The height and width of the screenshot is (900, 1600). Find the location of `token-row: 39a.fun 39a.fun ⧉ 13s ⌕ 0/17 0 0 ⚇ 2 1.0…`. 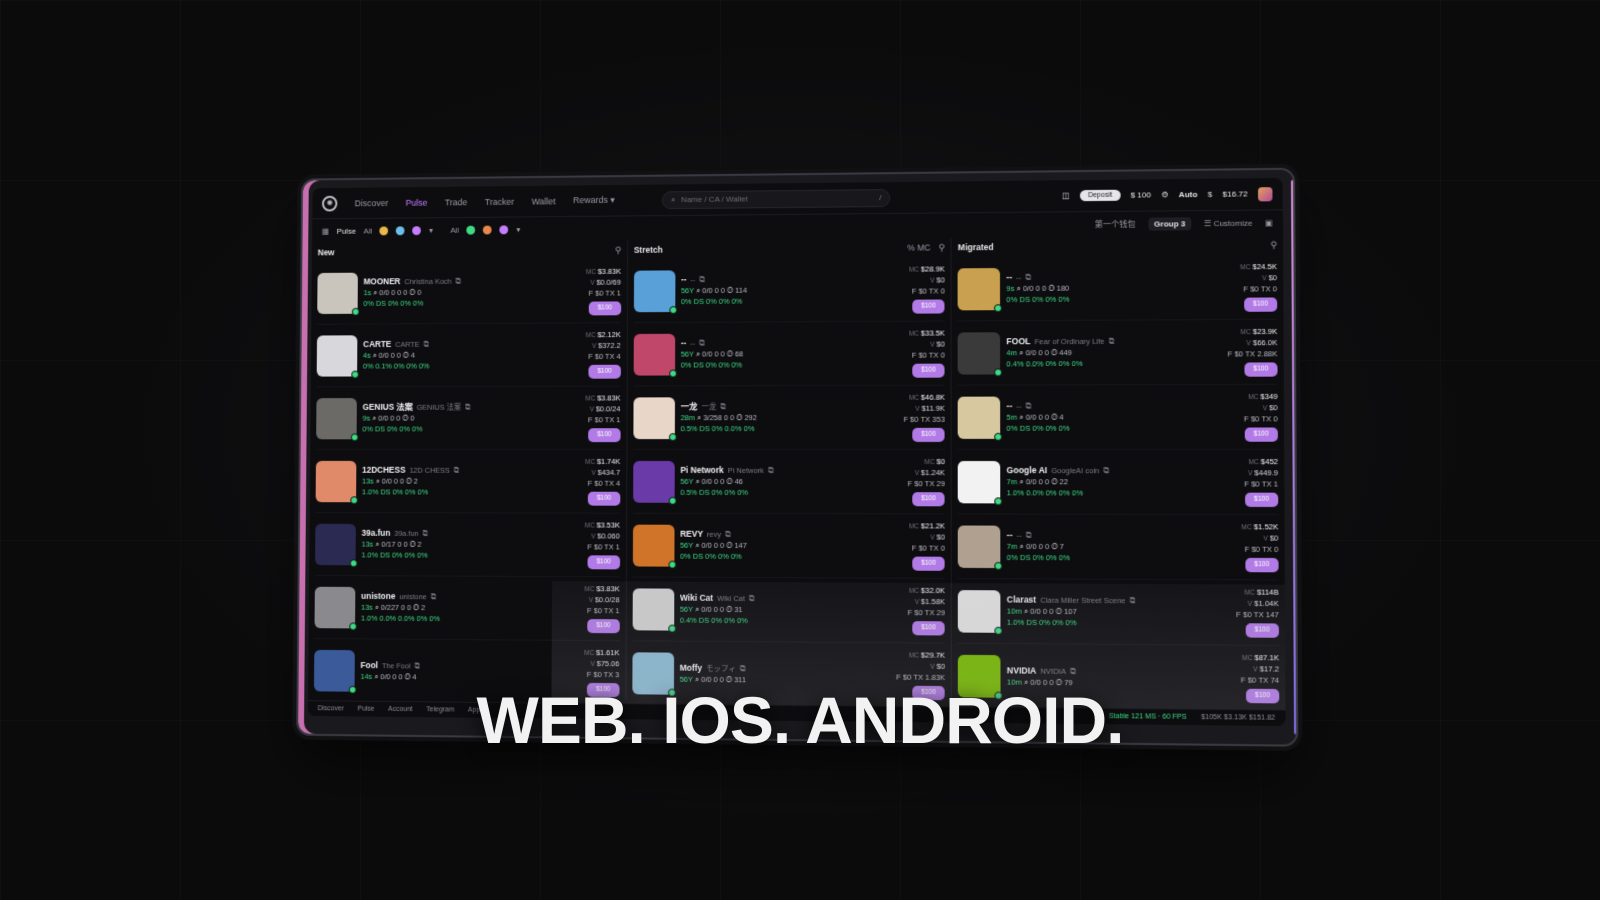

token-row: 39a.fun 39a.fun ⧉ 13s ⌕ 0/17 0 0 ⚇ 2 1.0… is located at coordinates (467, 545).